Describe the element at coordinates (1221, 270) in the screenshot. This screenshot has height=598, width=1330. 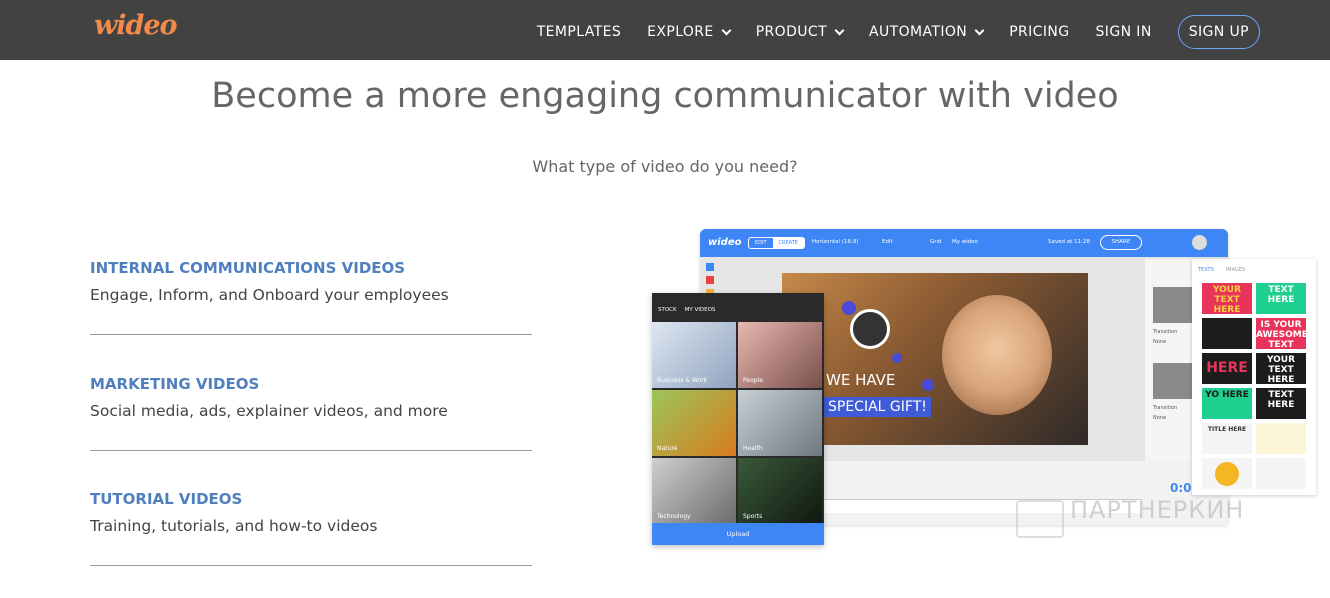
I see `texts-tabs: TEXTS IMAGES` at that location.